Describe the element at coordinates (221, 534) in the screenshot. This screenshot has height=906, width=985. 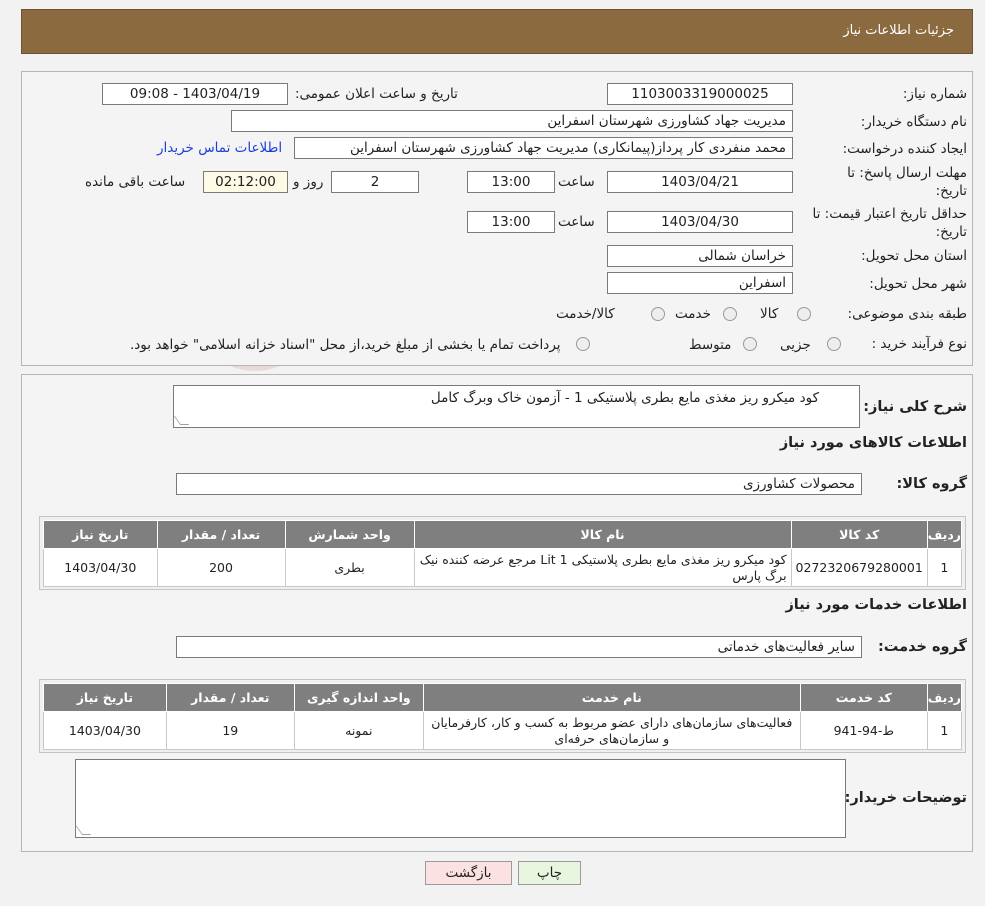
I see `goods-col-qty: تعداد / مقدار` at that location.